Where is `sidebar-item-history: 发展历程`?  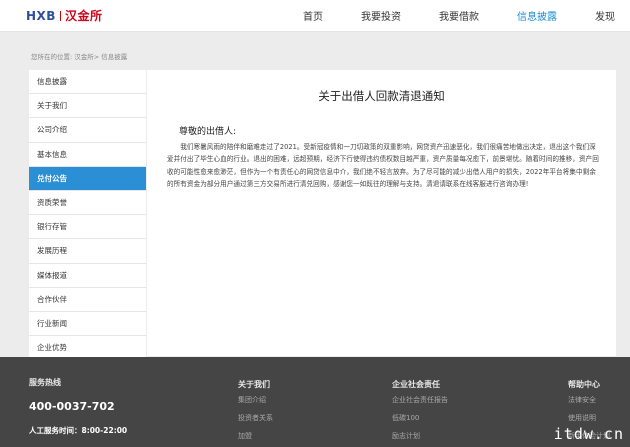 sidebar-item-history: 发展历程 is located at coordinates (87, 251).